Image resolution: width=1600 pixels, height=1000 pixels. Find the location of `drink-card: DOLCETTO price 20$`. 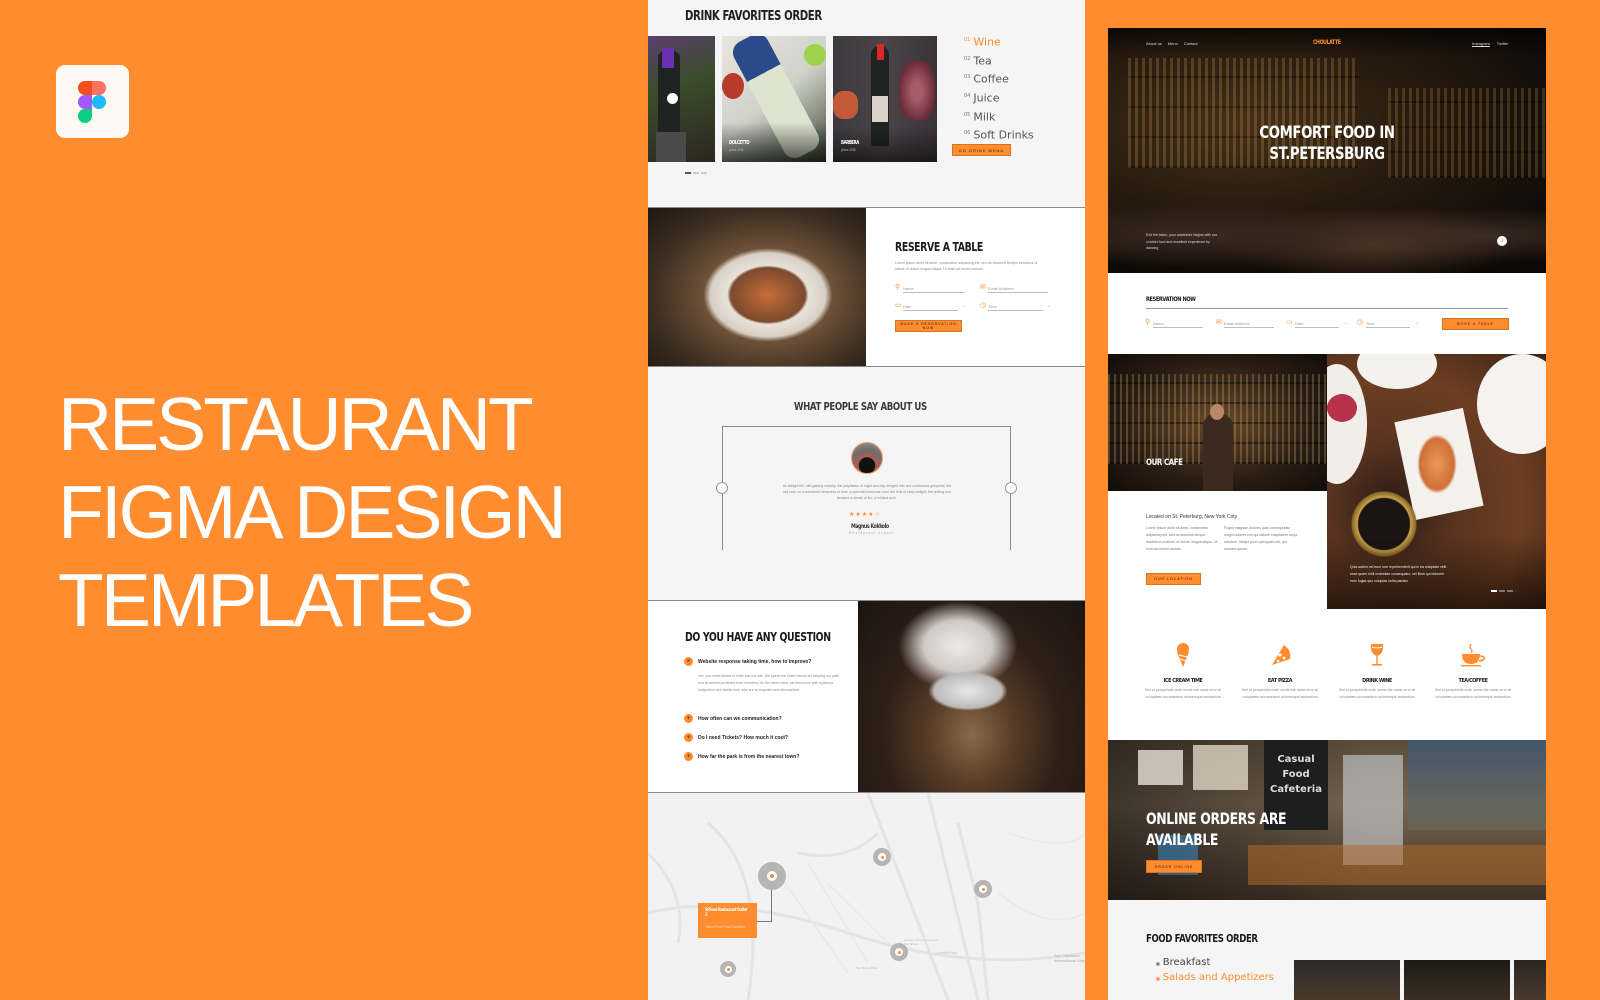

drink-card: DOLCETTO price 20$ is located at coordinates (774, 99).